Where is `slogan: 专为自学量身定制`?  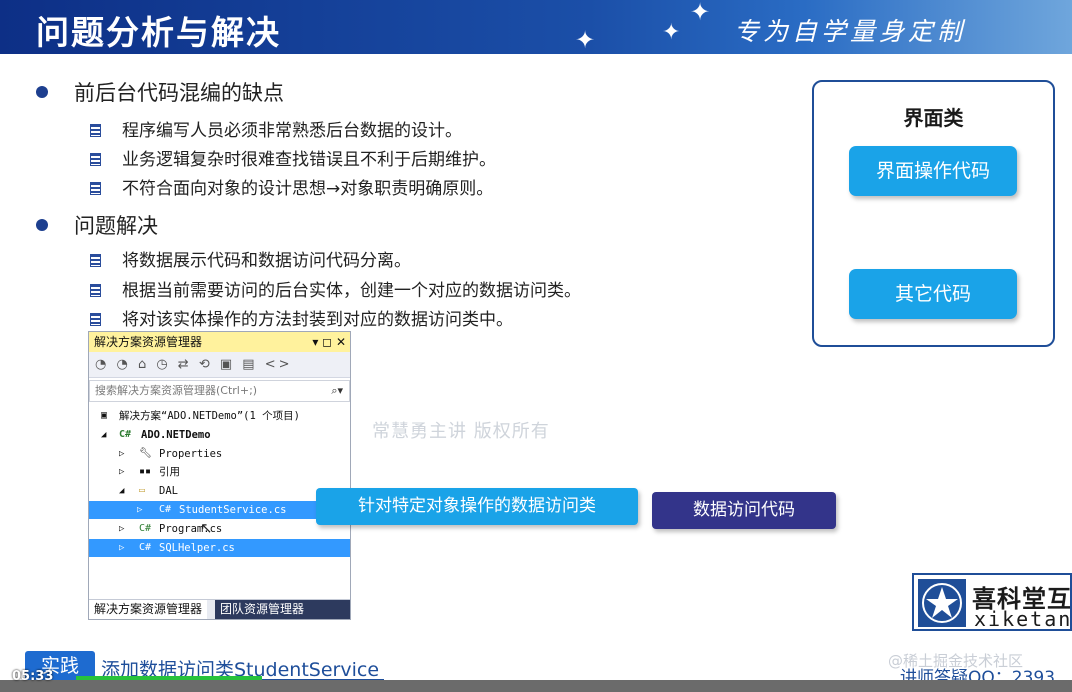
slogan: 专为自学量身定制 is located at coordinates (850, 31).